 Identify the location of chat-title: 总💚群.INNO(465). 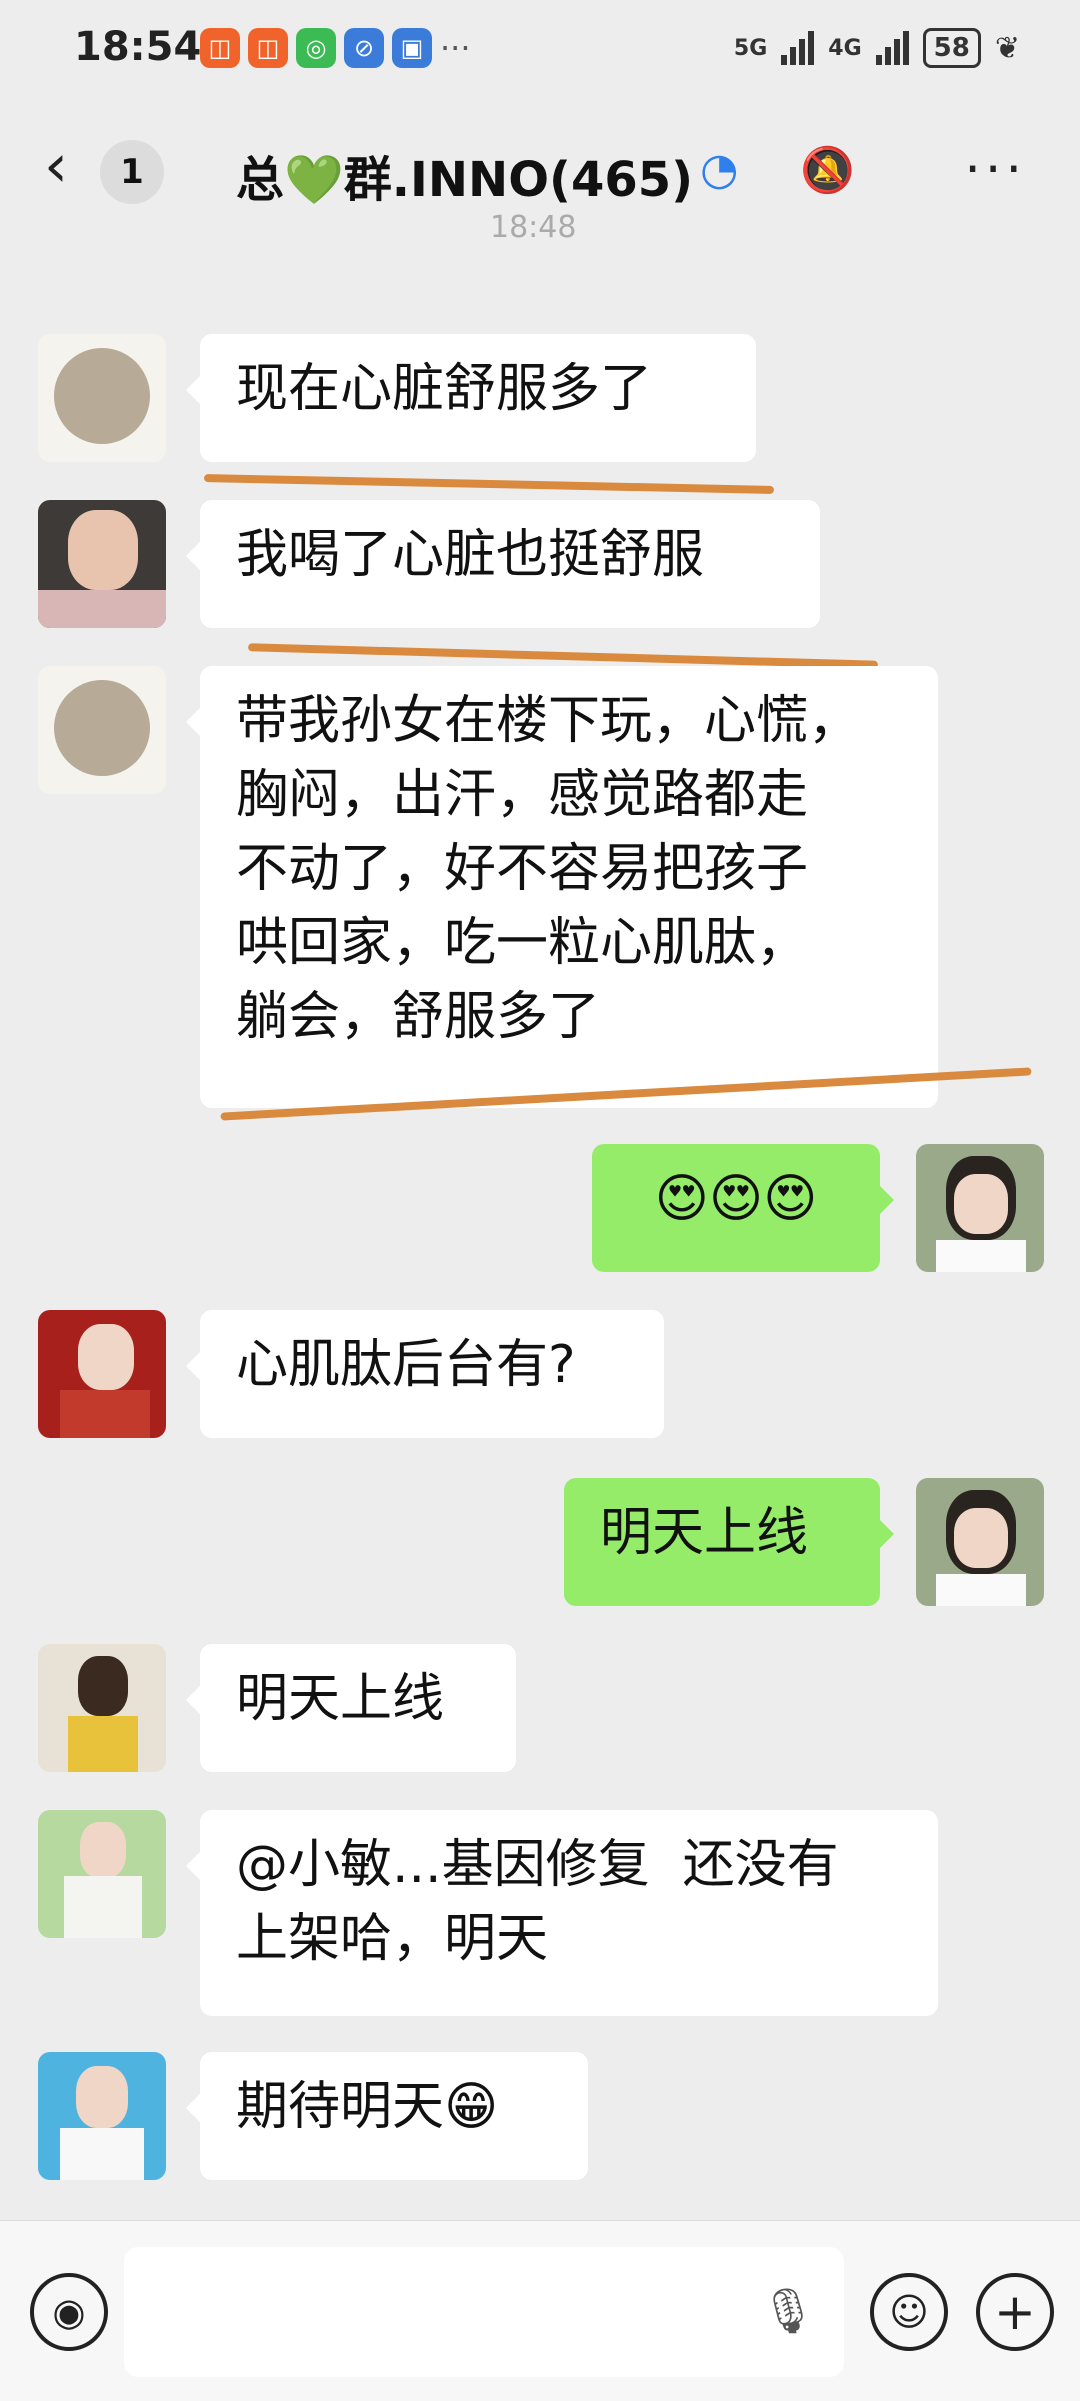
(464, 175).